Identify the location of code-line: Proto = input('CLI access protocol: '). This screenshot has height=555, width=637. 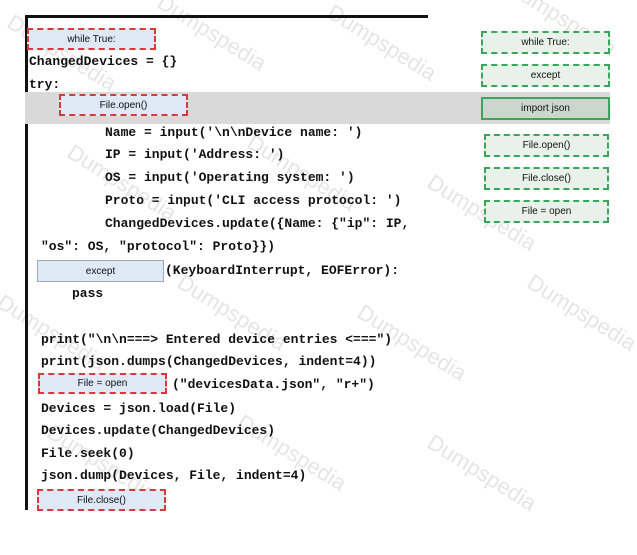
(253, 200).